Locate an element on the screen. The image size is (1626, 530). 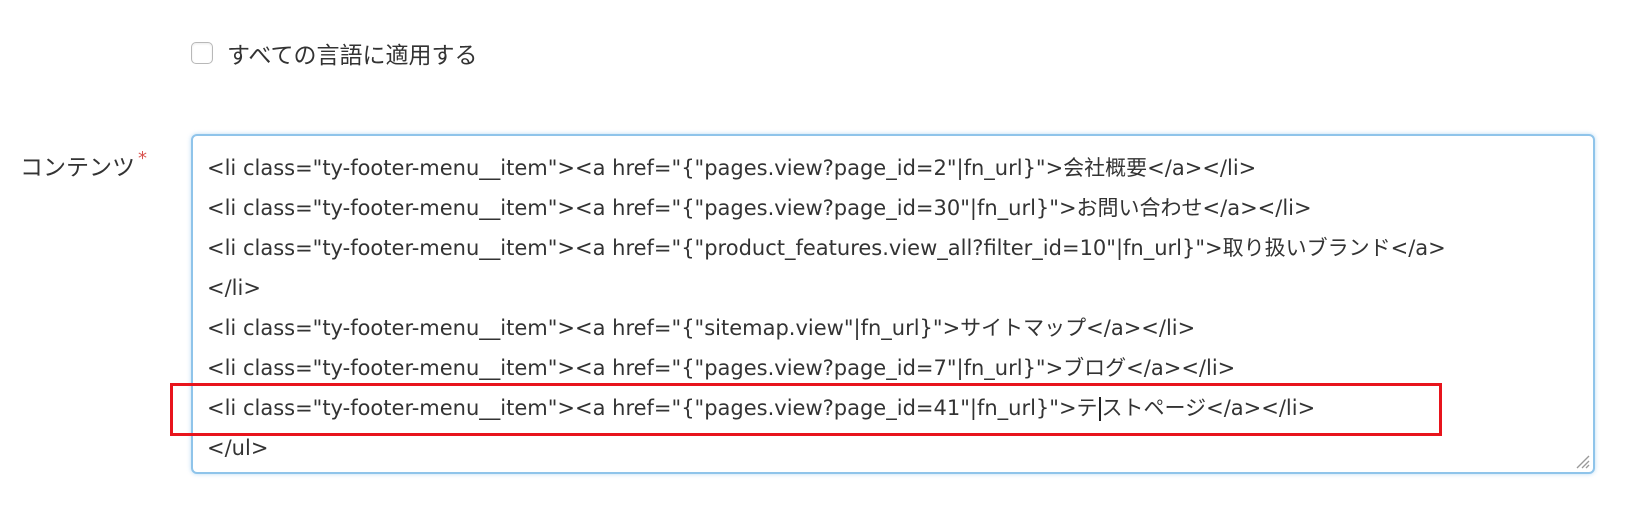
apply-all-languages-checkbox is located at coordinates (202, 53).